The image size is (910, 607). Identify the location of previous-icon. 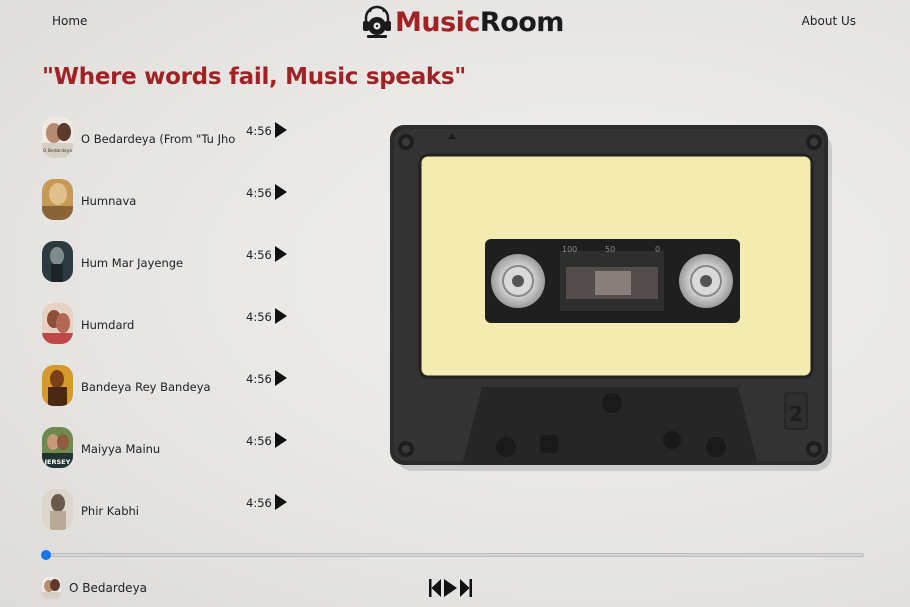
(435, 588).